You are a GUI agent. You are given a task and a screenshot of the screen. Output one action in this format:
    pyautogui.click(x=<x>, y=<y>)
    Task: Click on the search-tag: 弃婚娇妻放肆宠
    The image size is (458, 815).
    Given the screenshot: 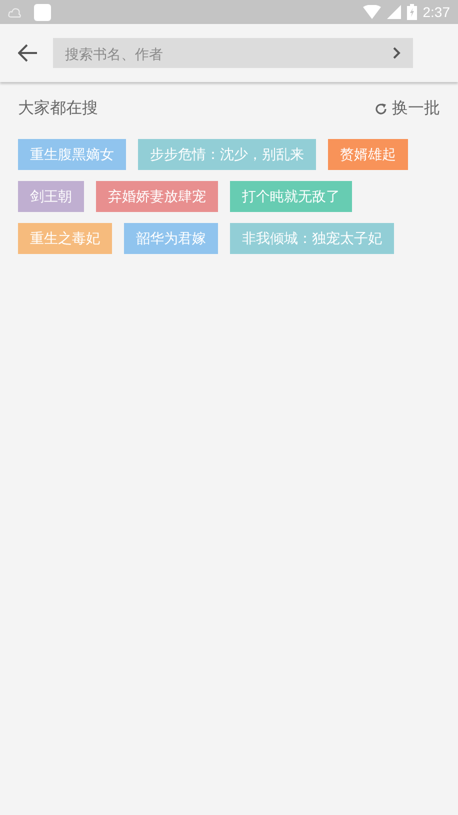 What is the action you would take?
    pyautogui.click(x=157, y=196)
    